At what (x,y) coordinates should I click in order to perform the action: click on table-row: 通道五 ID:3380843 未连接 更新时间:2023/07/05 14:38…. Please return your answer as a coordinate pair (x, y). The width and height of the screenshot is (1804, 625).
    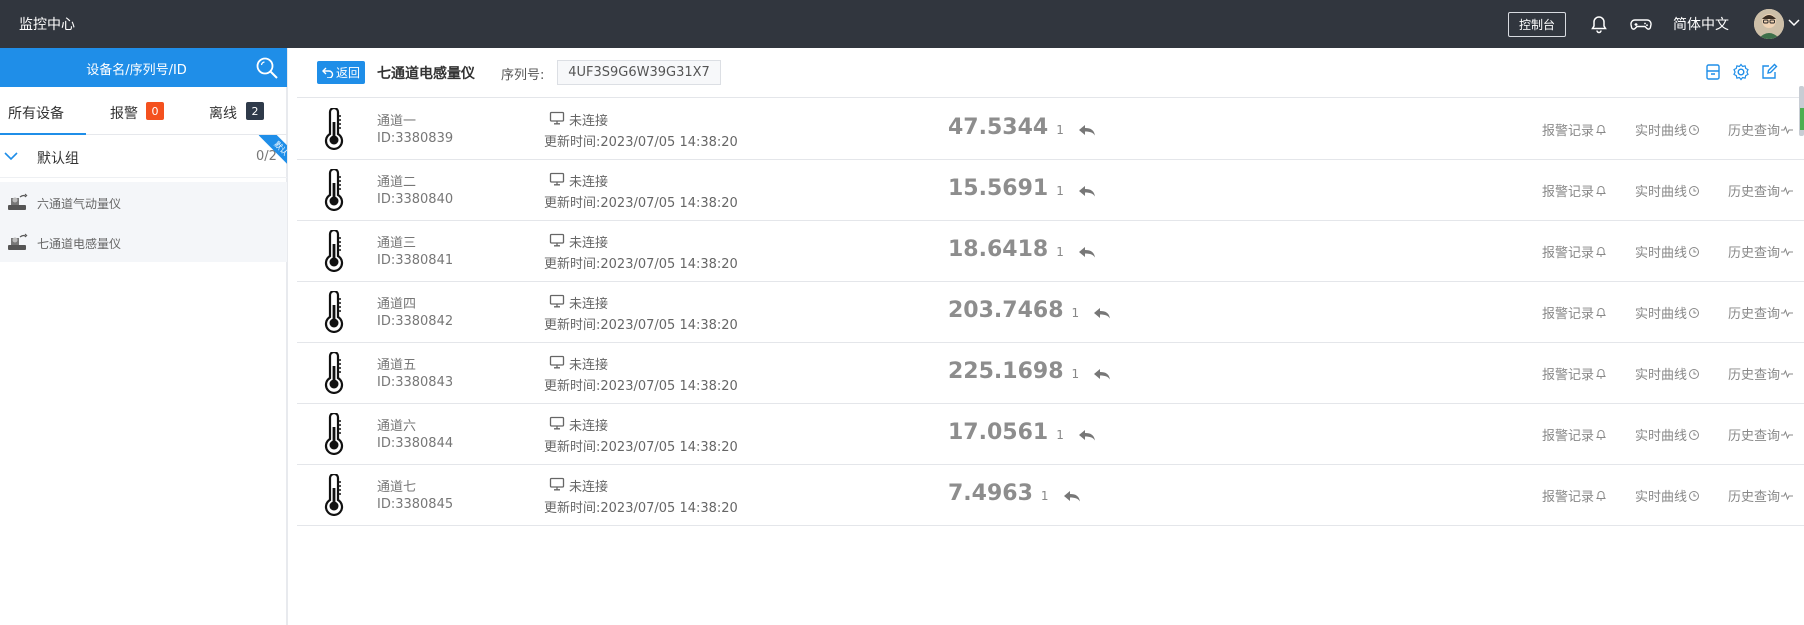
    Looking at the image, I should click on (1050, 373).